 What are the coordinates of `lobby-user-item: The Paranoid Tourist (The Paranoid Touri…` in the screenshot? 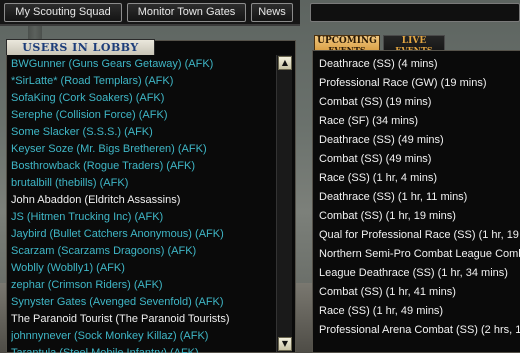 It's located at (143, 319).